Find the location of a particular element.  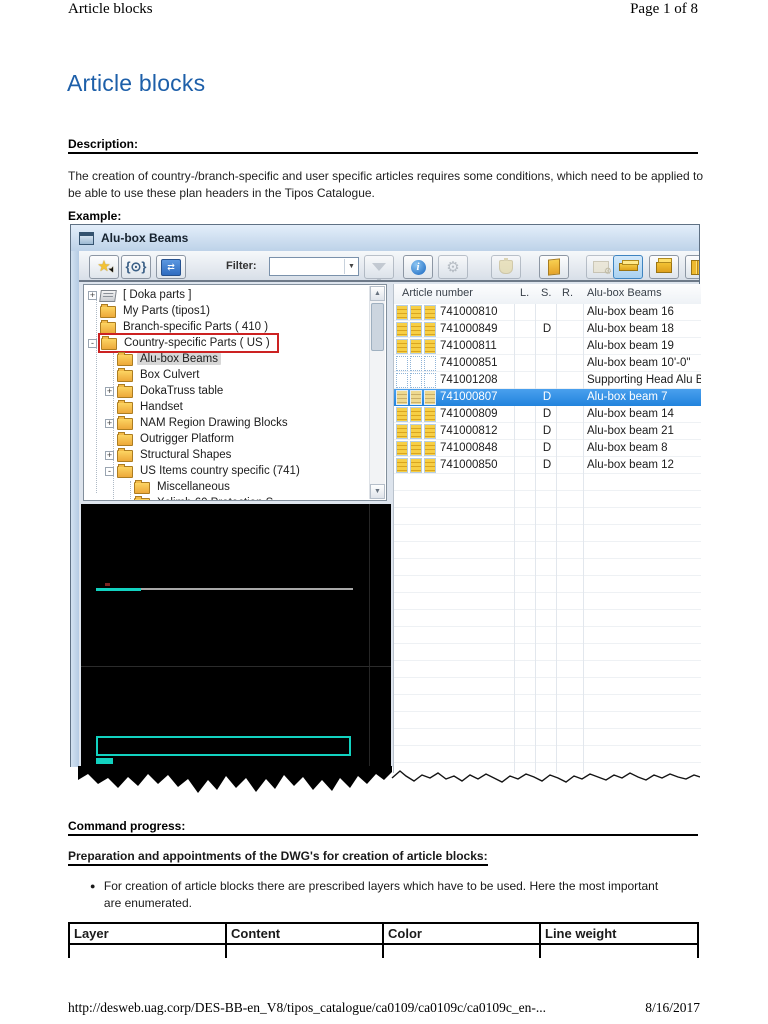

article-number: 741000849 is located at coordinates (469, 329).